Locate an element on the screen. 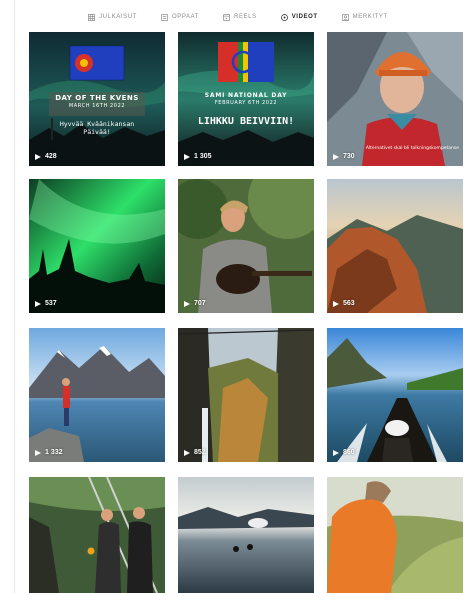  tab-merkityt: MERKITYT is located at coordinates (364, 17).